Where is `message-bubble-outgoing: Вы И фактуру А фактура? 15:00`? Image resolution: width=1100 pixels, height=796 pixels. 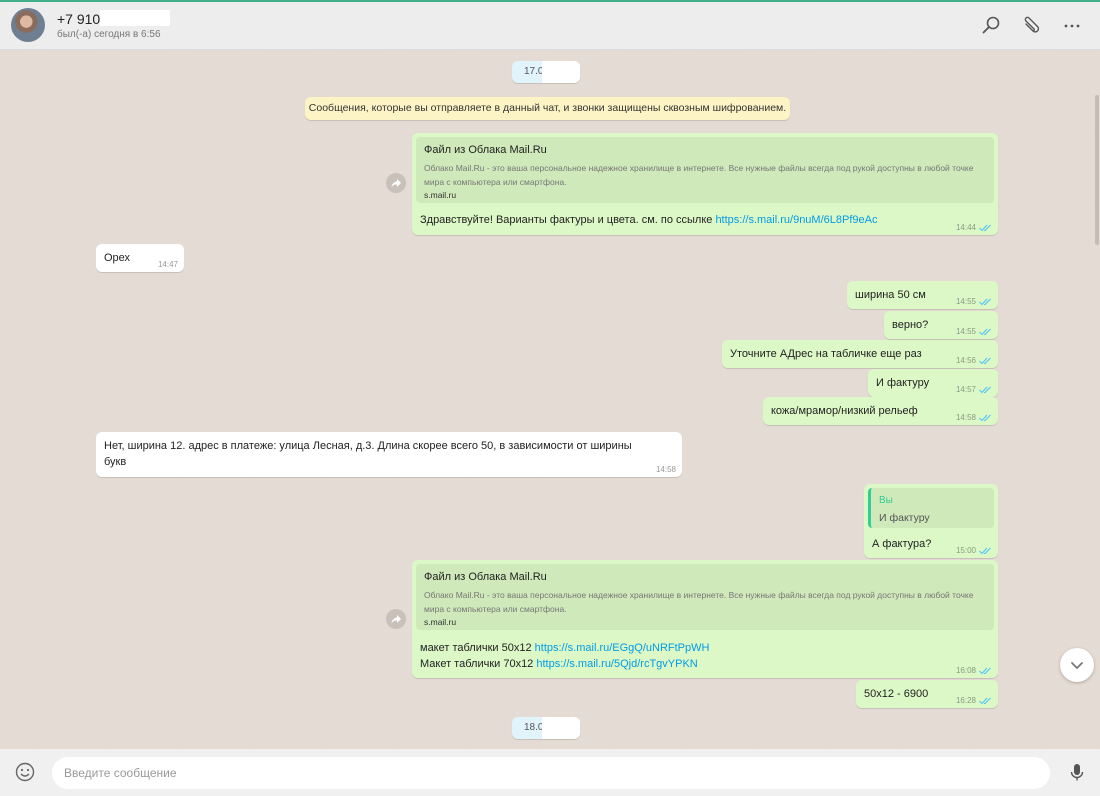 message-bubble-outgoing: Вы И фактуру А фактура? 15:00 is located at coordinates (931, 521).